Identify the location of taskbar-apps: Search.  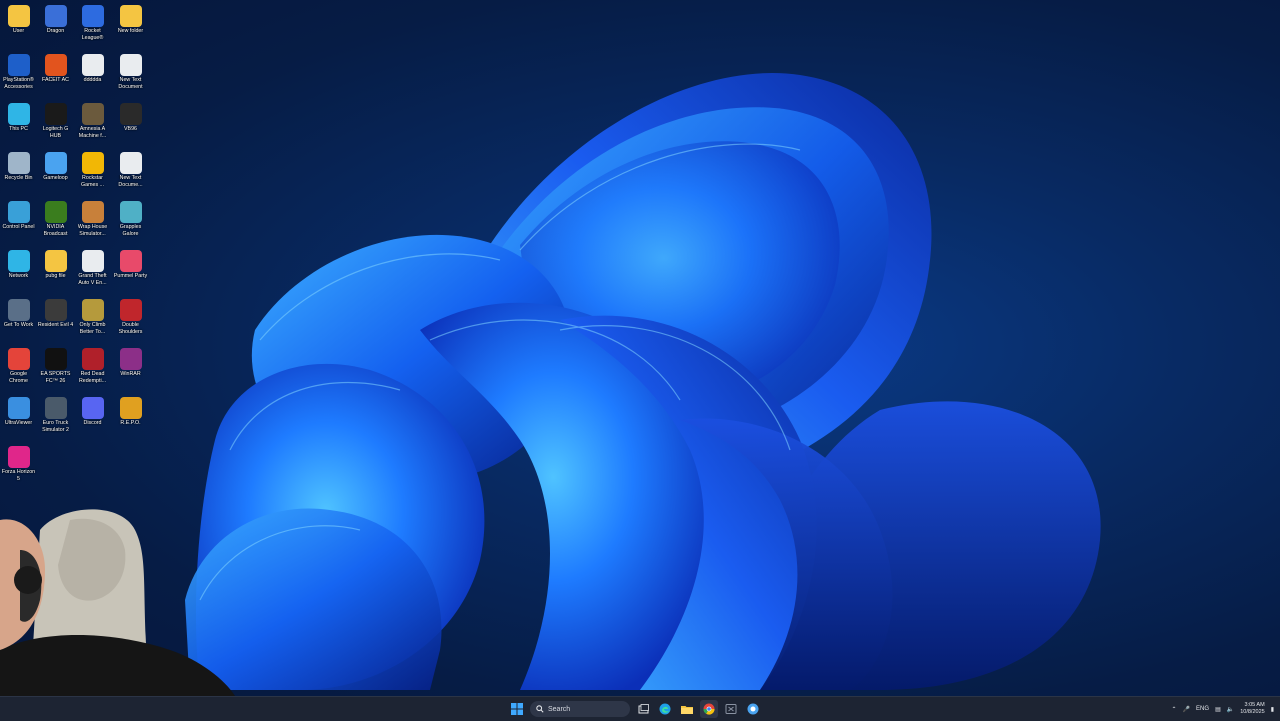
(635, 709).